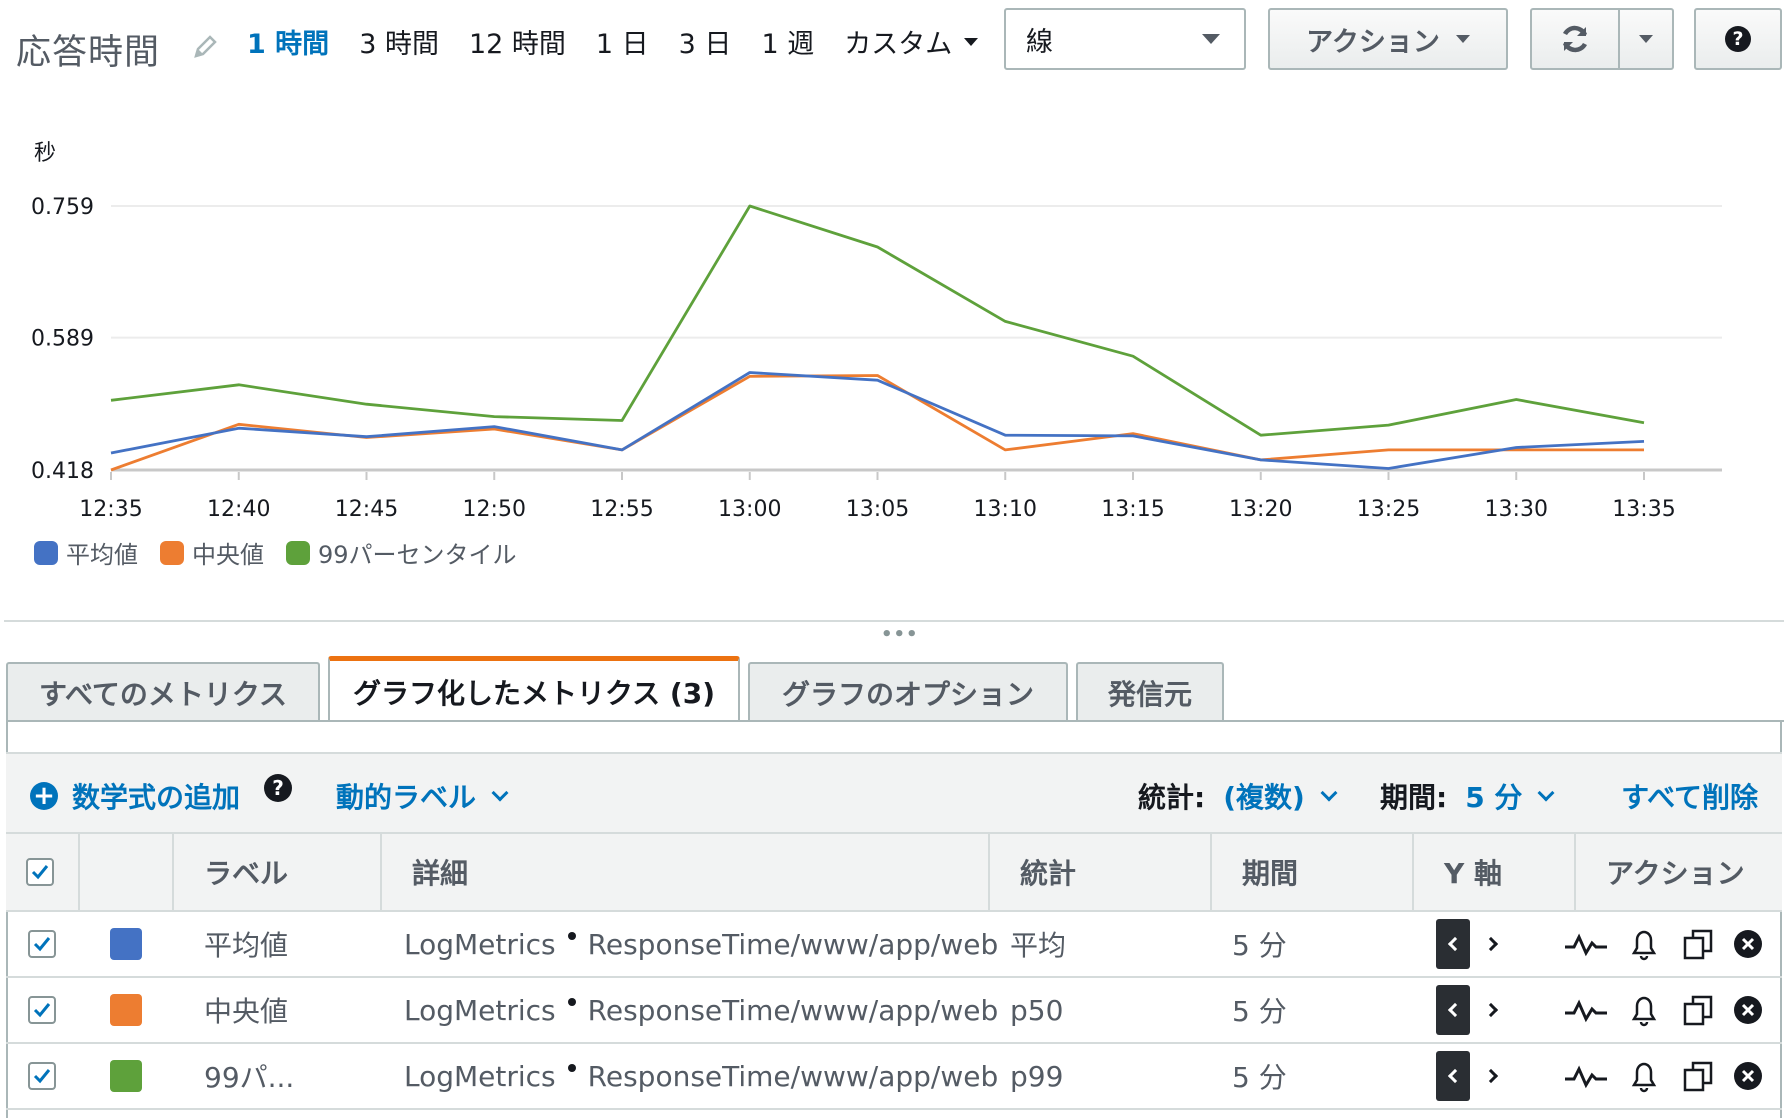 This screenshot has width=1784, height=1118. Describe the element at coordinates (1125, 39) in the screenshot. I see `chart-type-select: 線` at that location.